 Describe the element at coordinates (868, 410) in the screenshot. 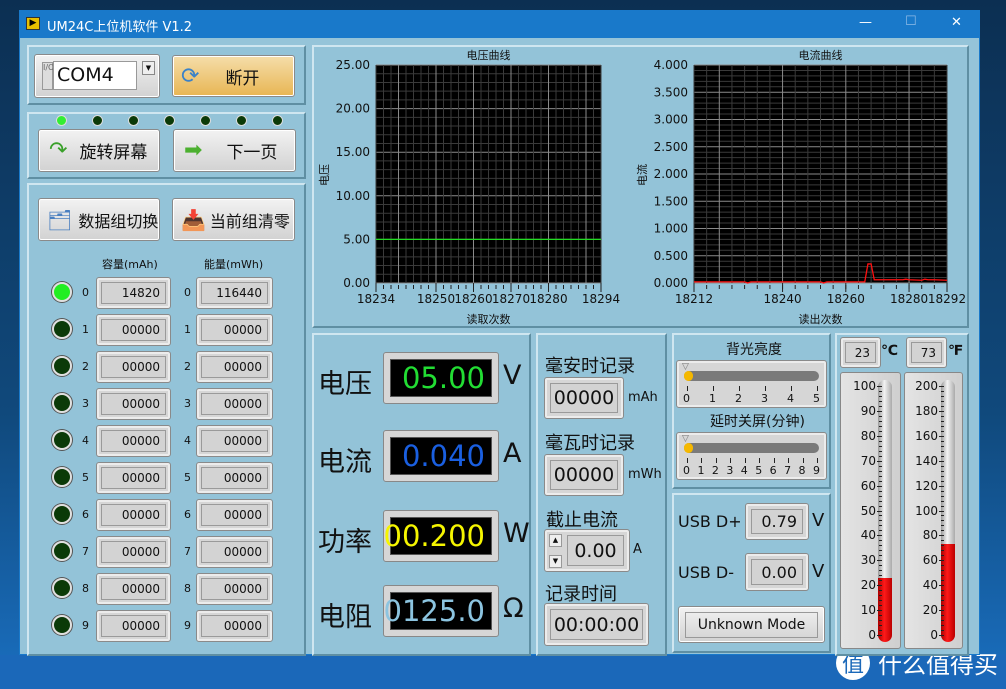

I see `c-scale-label: 90` at that location.